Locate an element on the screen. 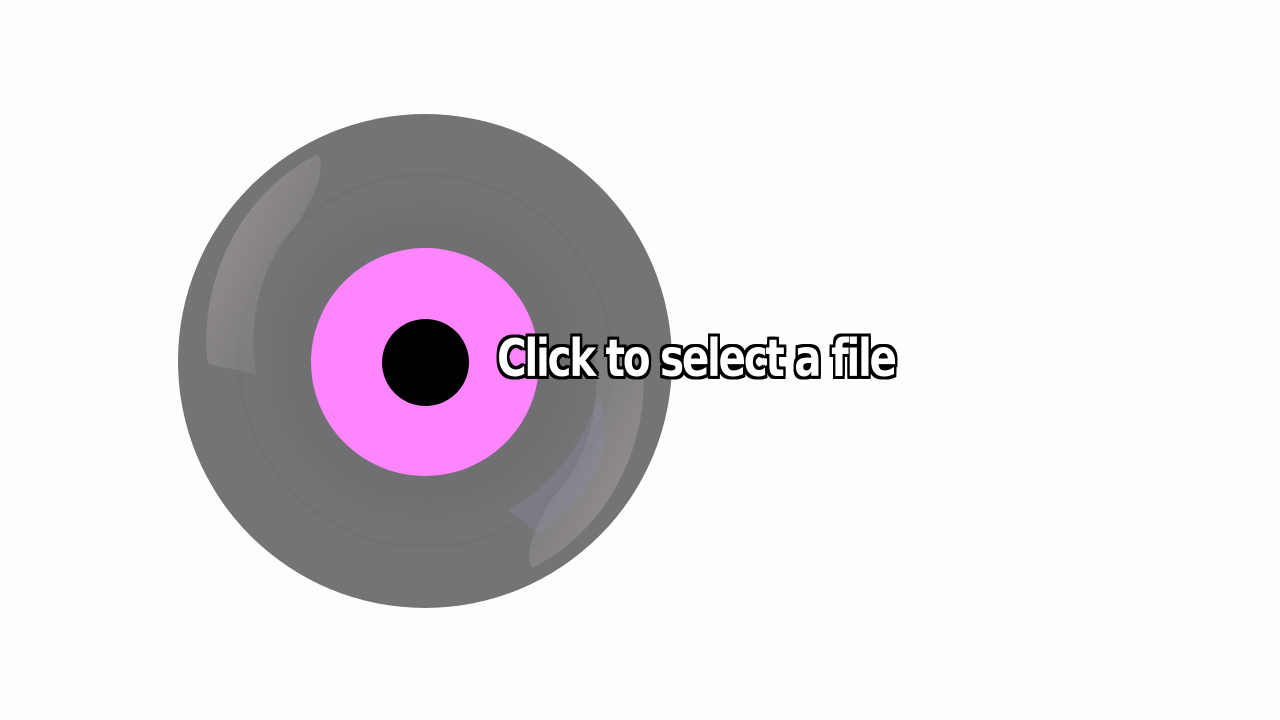 The height and width of the screenshot is (720, 1280). select-file-prompt: Click to select a file is located at coordinates (697, 359).